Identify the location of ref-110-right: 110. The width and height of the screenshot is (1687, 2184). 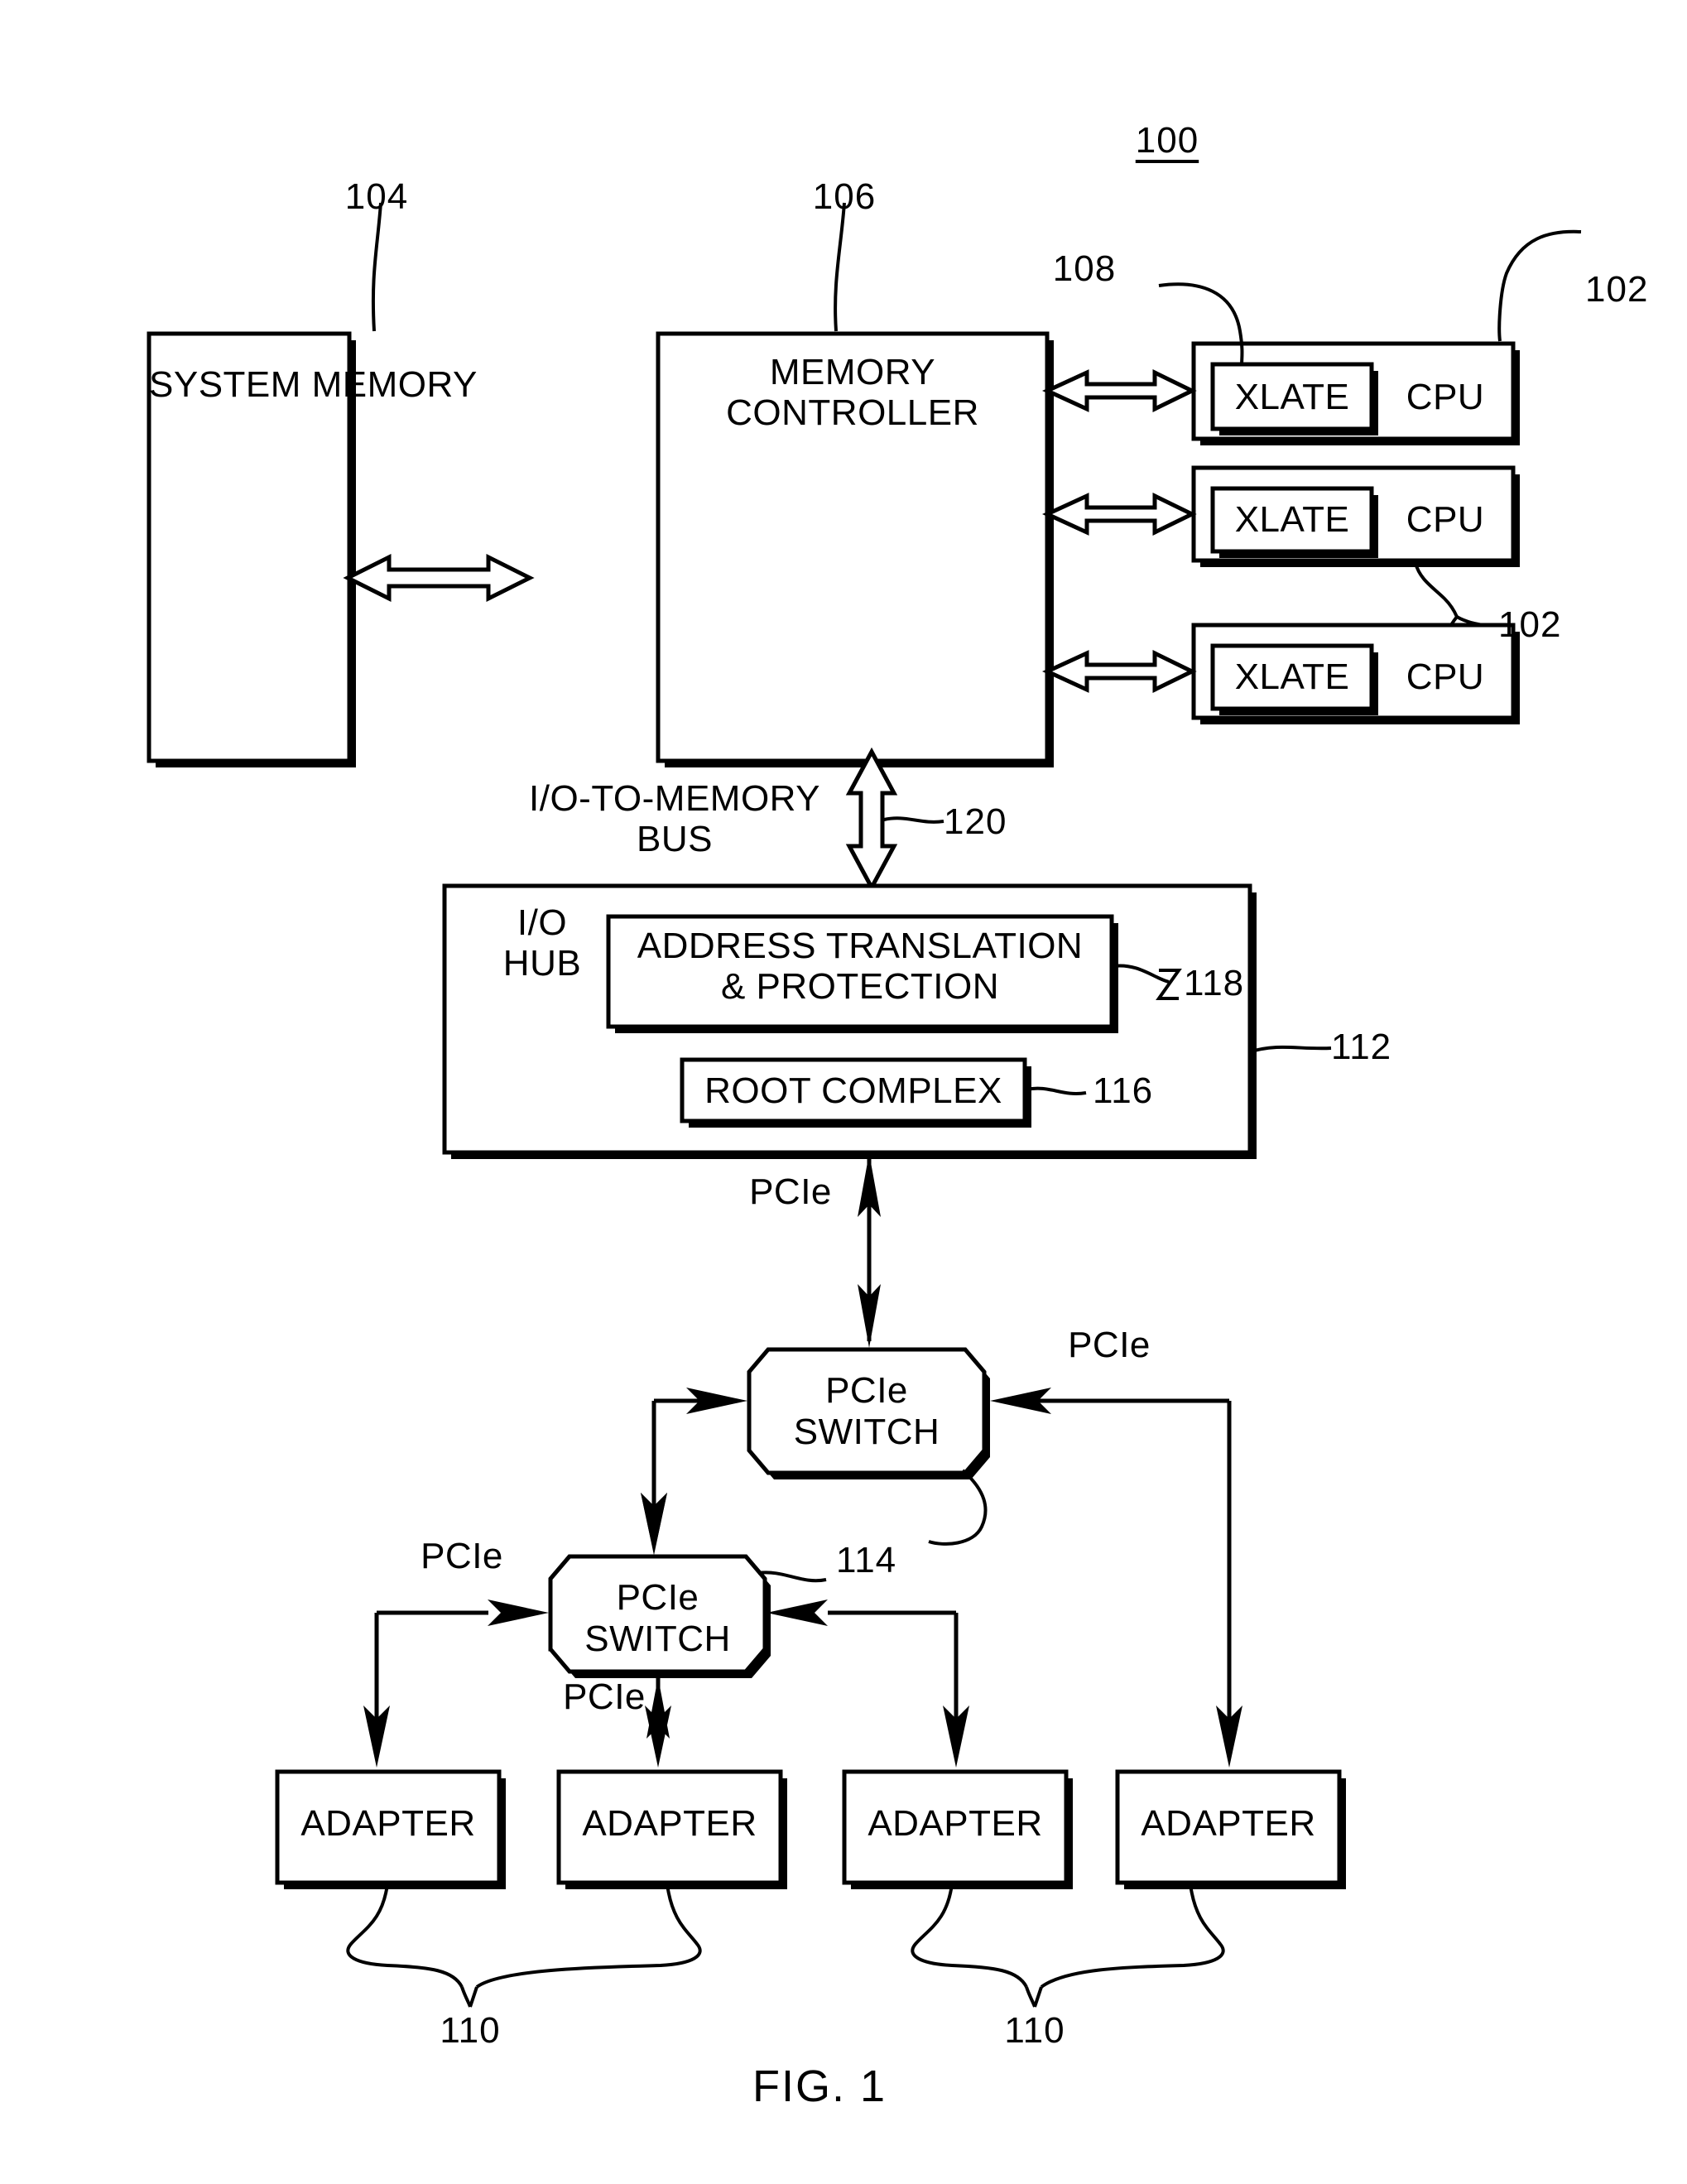
(1034, 2030).